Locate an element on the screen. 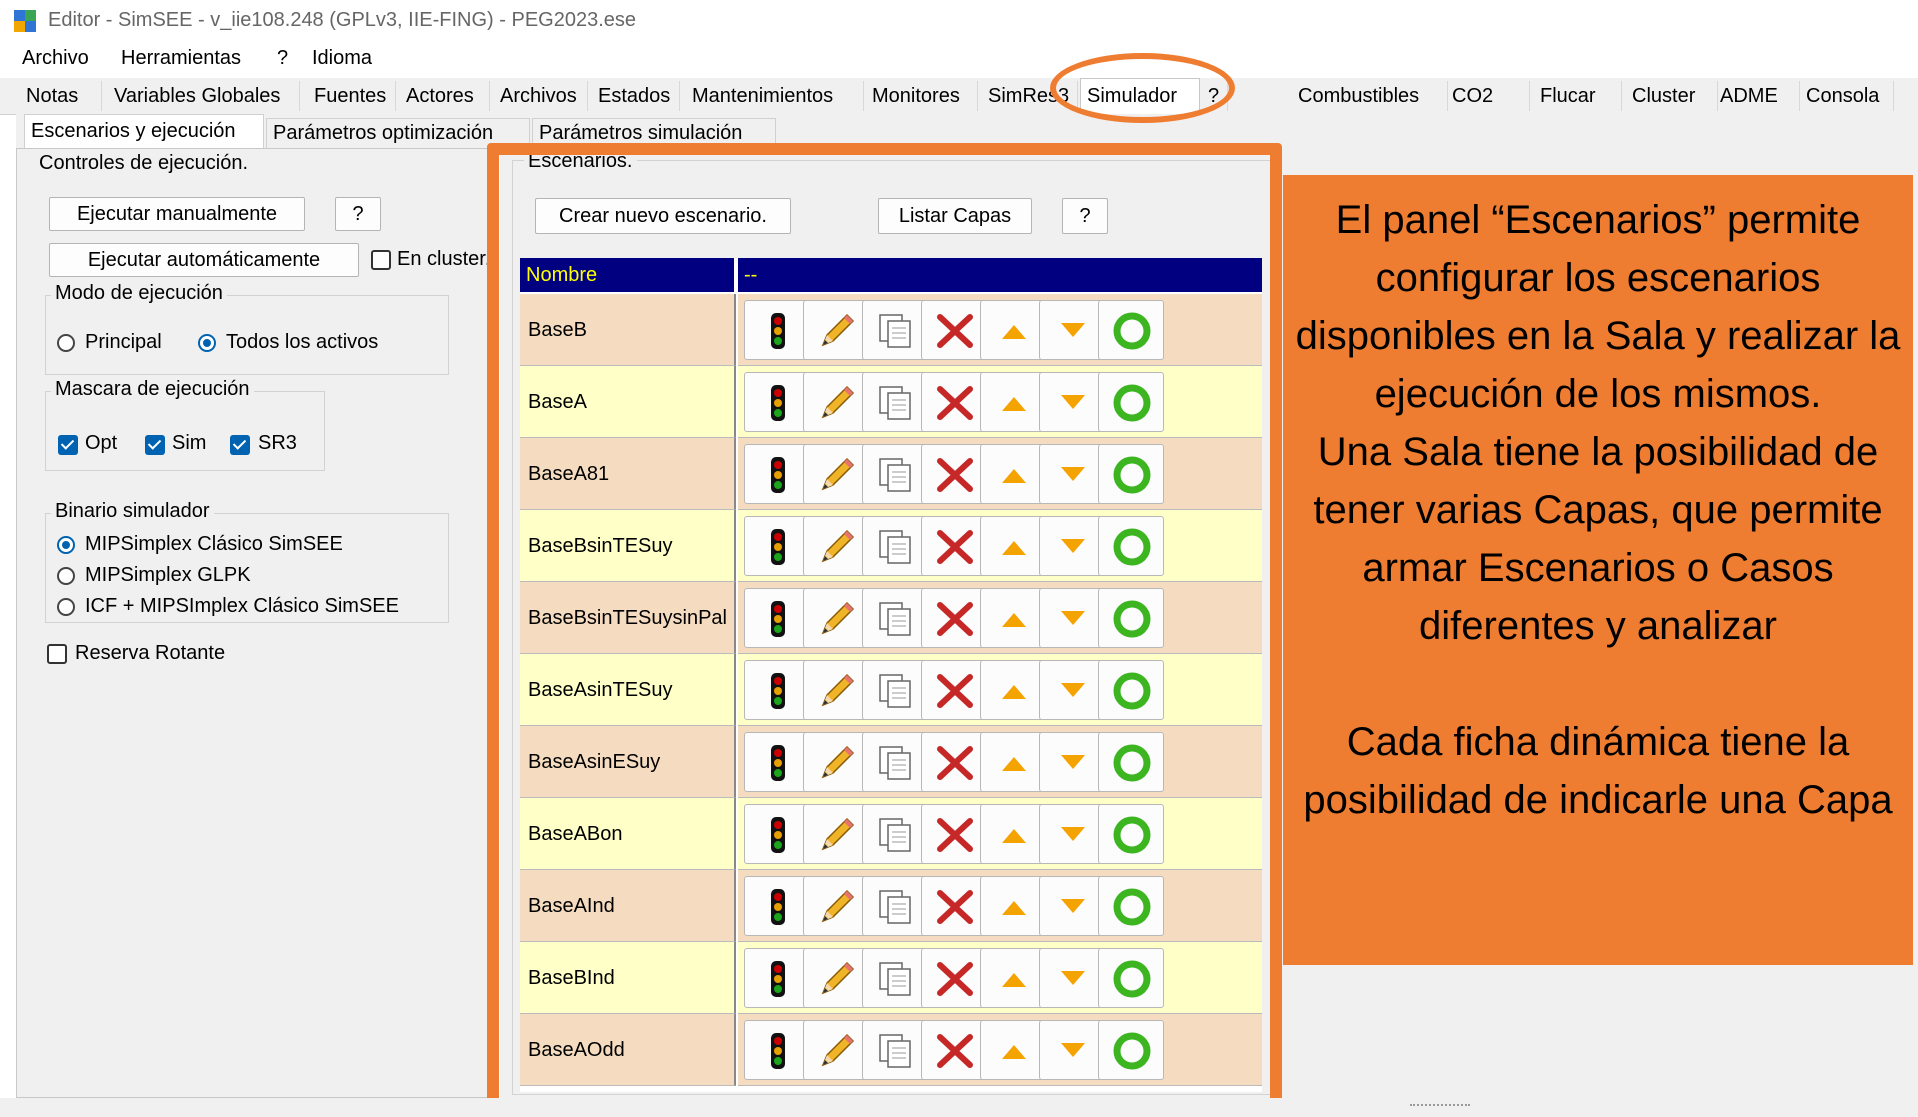 This screenshot has width=1918, height=1117. highlight-ellipse is located at coordinates (1142, 88).